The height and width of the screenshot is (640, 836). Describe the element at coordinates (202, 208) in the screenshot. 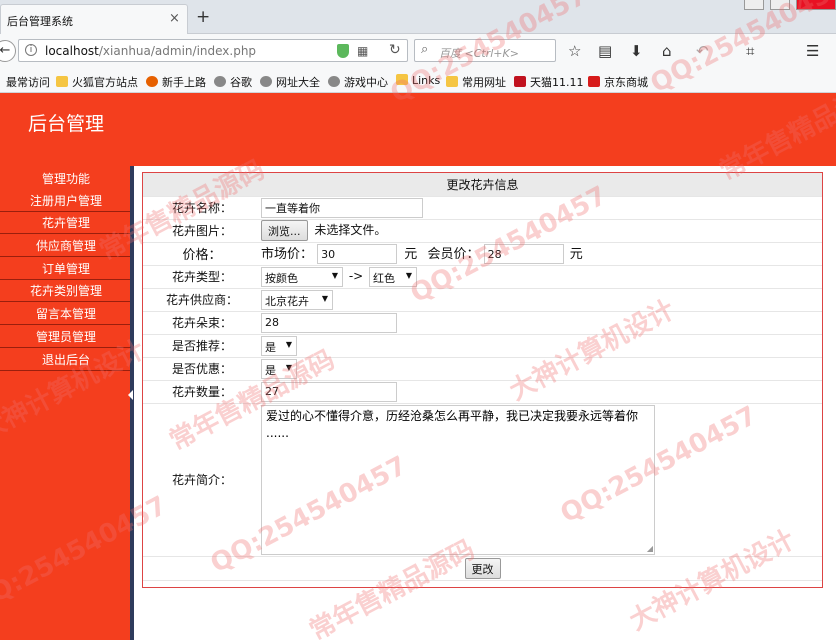

I see `name-label: 花卉名称：` at that location.